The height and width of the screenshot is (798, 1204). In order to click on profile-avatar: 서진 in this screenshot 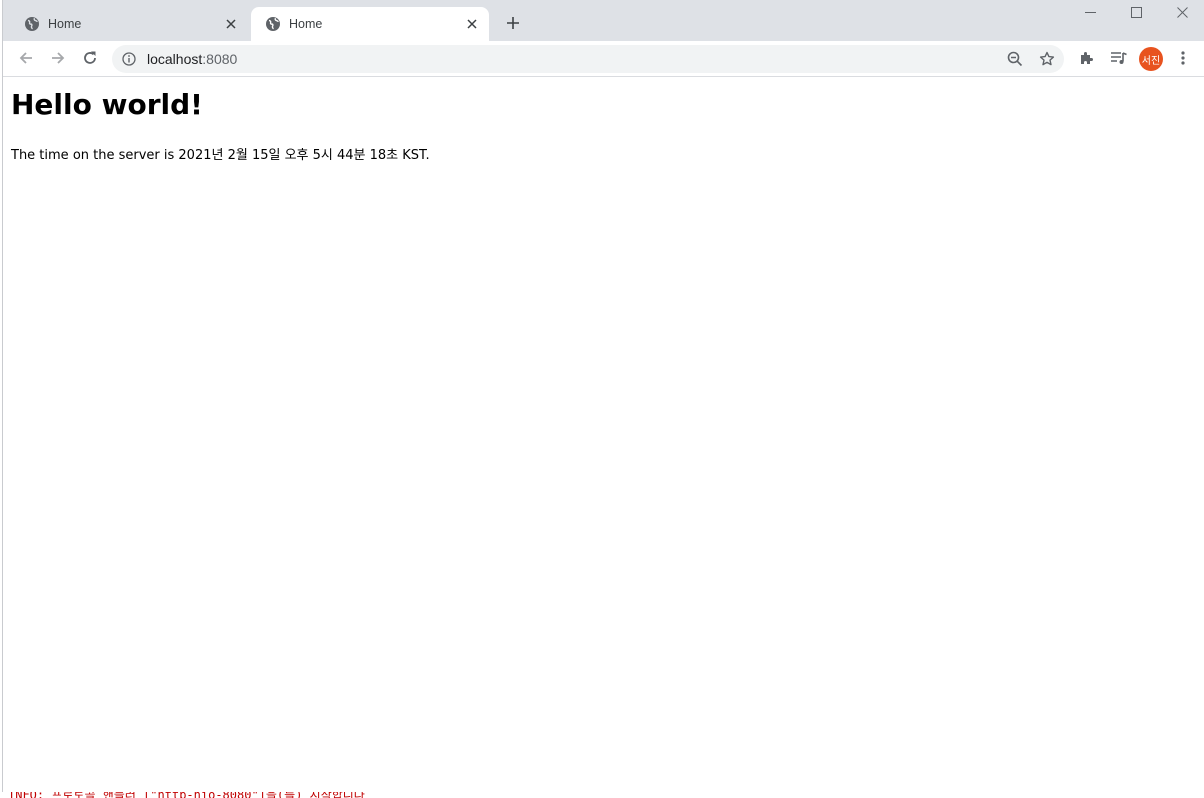, I will do `click(1151, 59)`.